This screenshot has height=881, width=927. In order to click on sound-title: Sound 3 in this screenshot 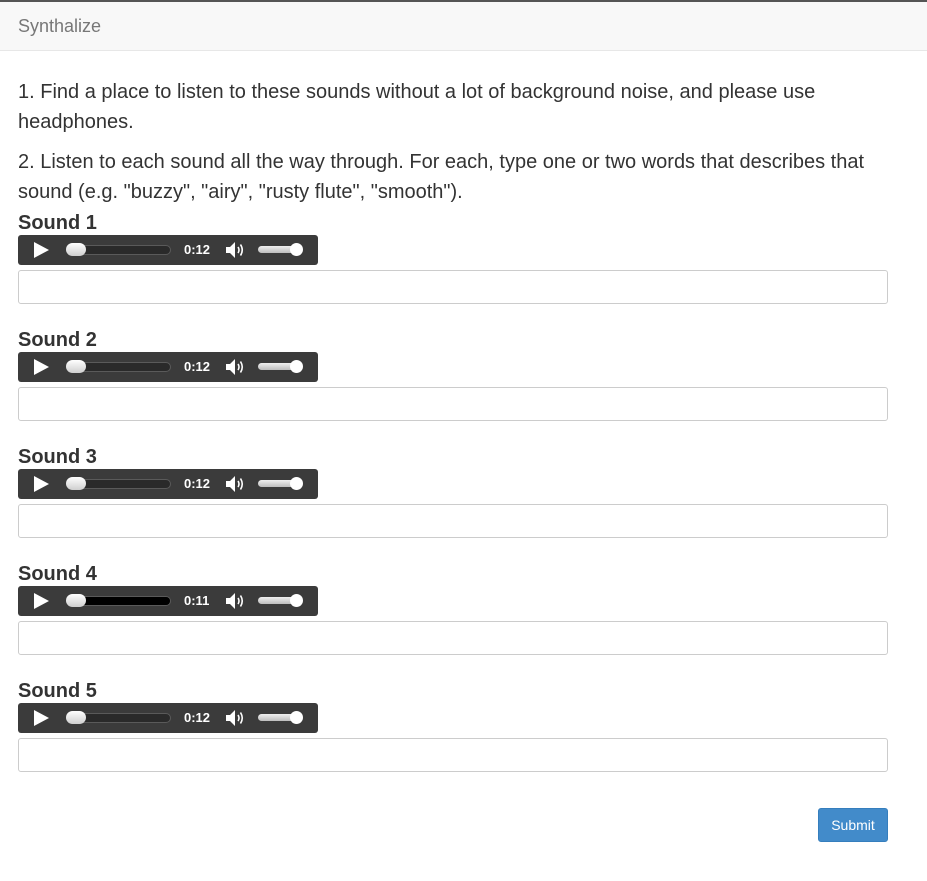, I will do `click(57, 457)`.